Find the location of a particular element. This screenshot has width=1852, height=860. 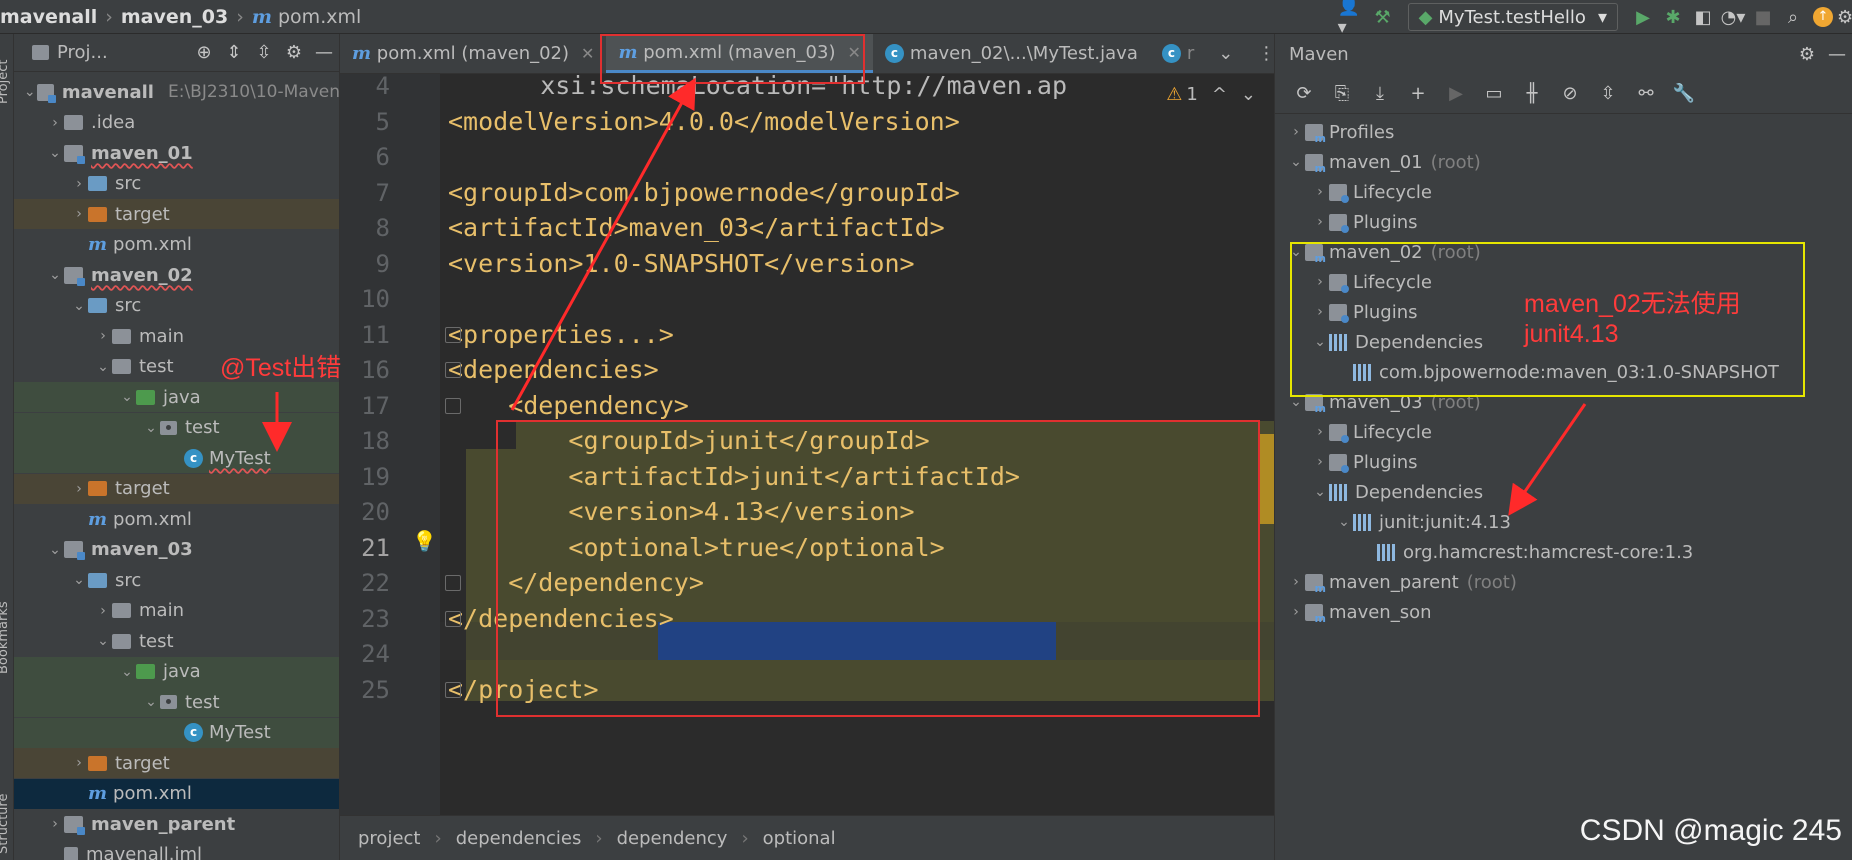

watermark: CSDN @magic 245 is located at coordinates (1710, 830).